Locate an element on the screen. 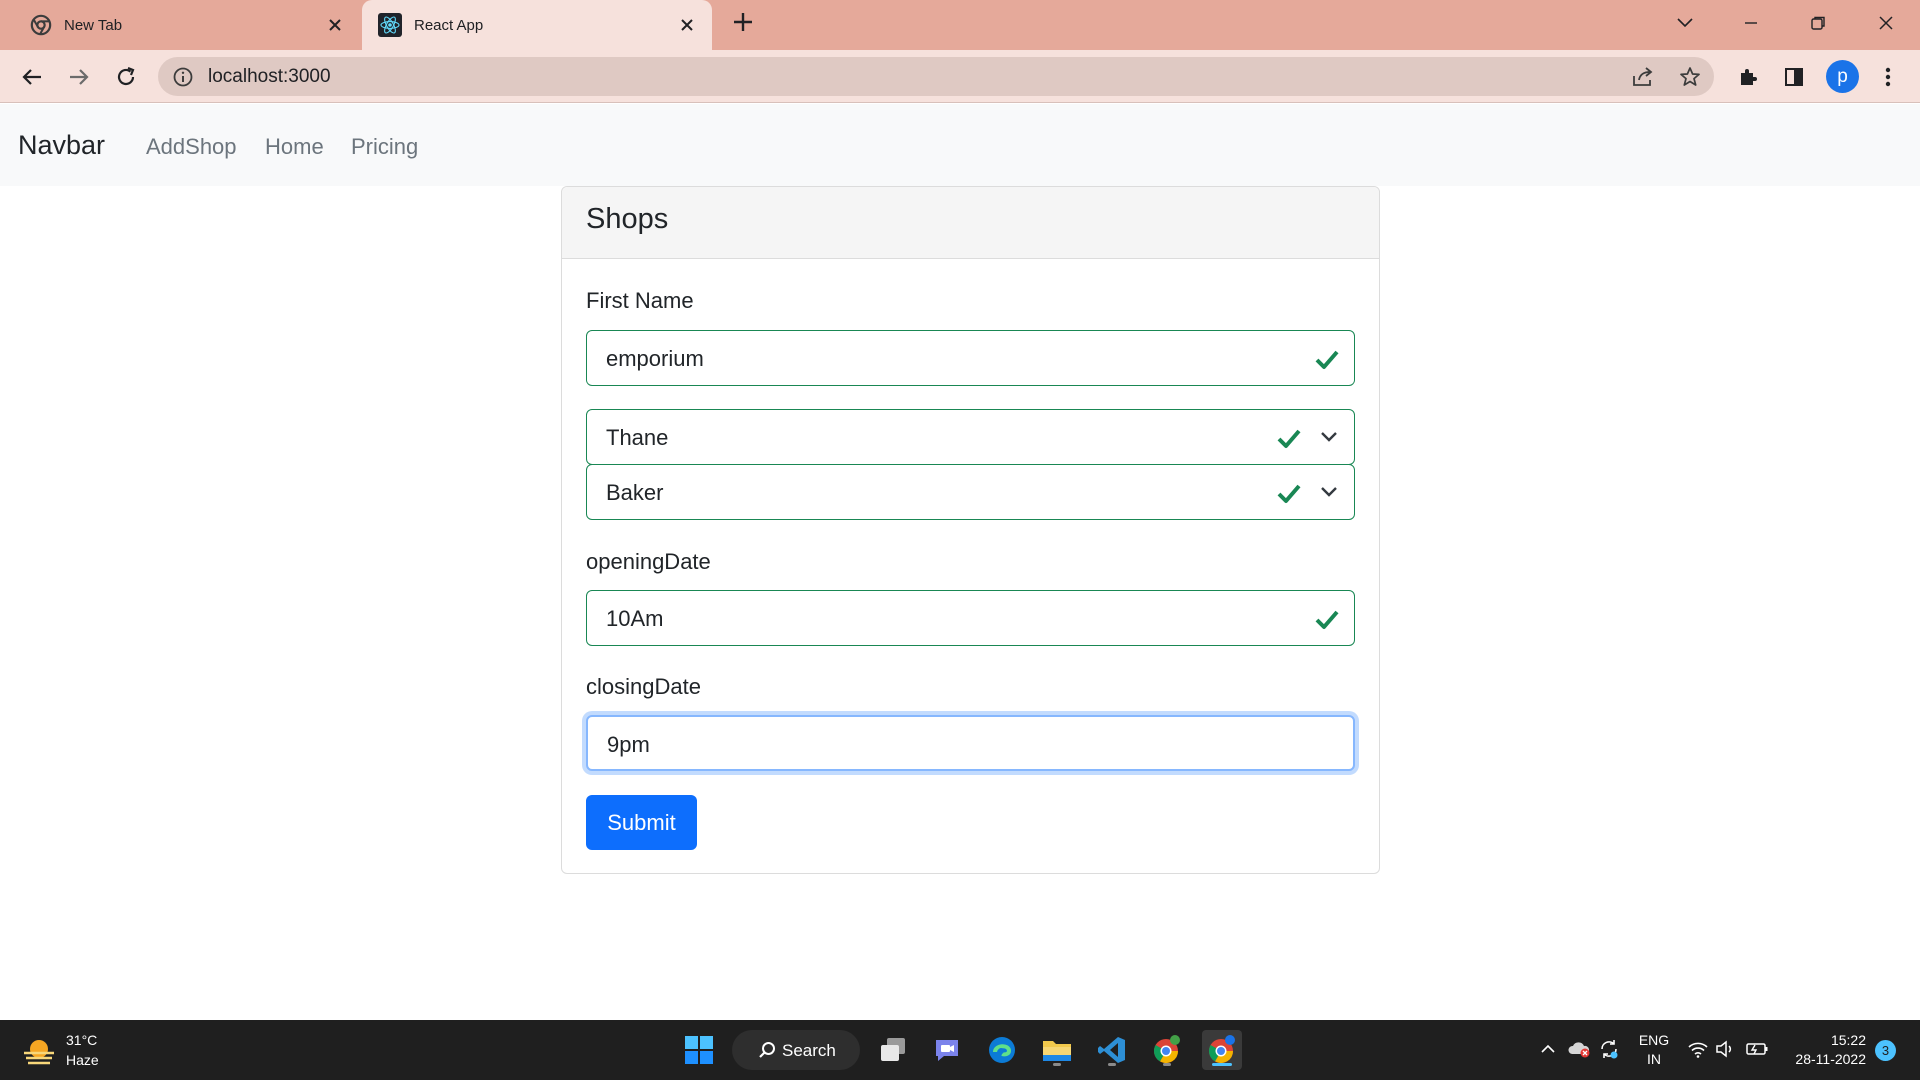  forward-icon is located at coordinates (79, 77).